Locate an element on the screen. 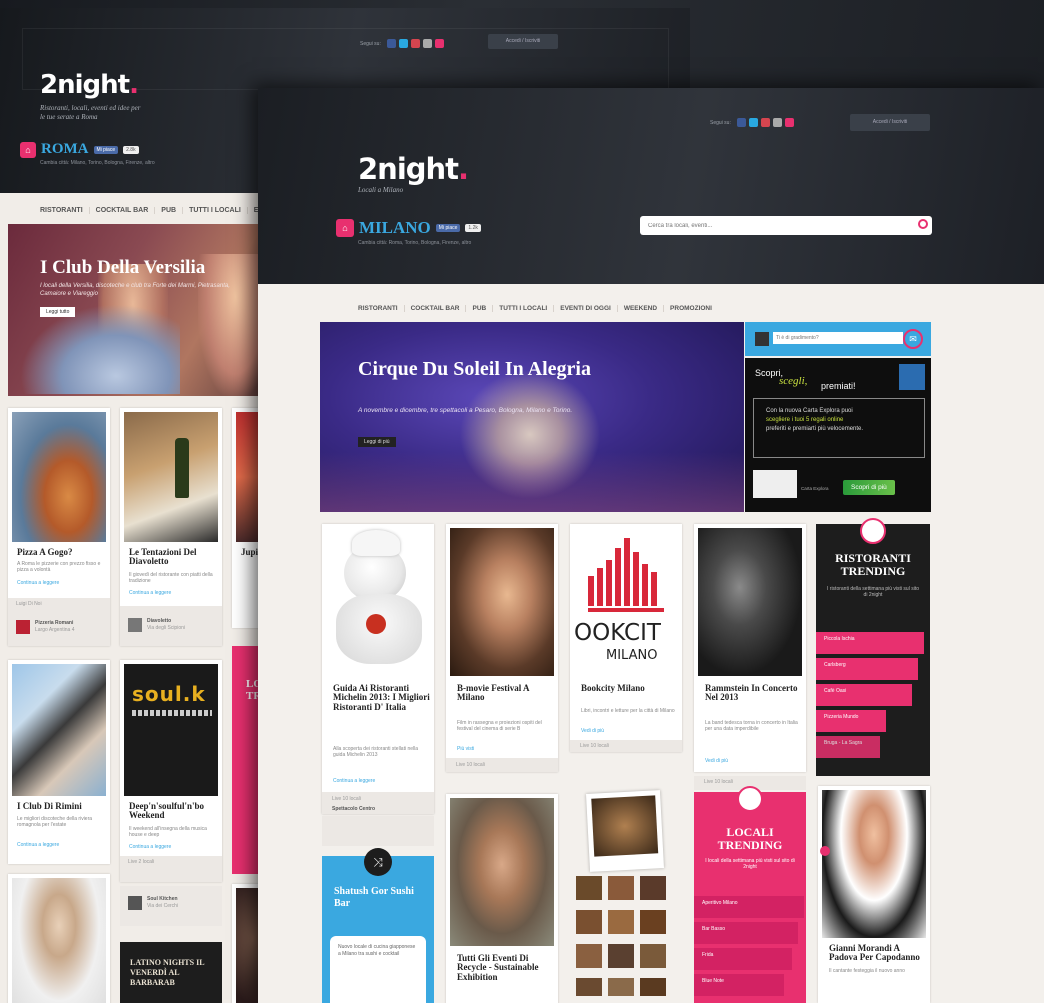 The height and width of the screenshot is (1003, 1044). nav-item-eventi-oggi: EVENTI DI OGGI is located at coordinates (586, 308).